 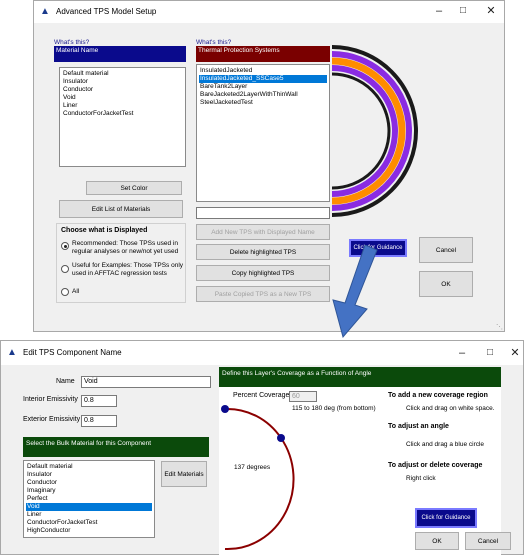 What do you see at coordinates (121, 209) in the screenshot?
I see `edit-list-of-materials-button: Edit List of Materials` at bounding box center [121, 209].